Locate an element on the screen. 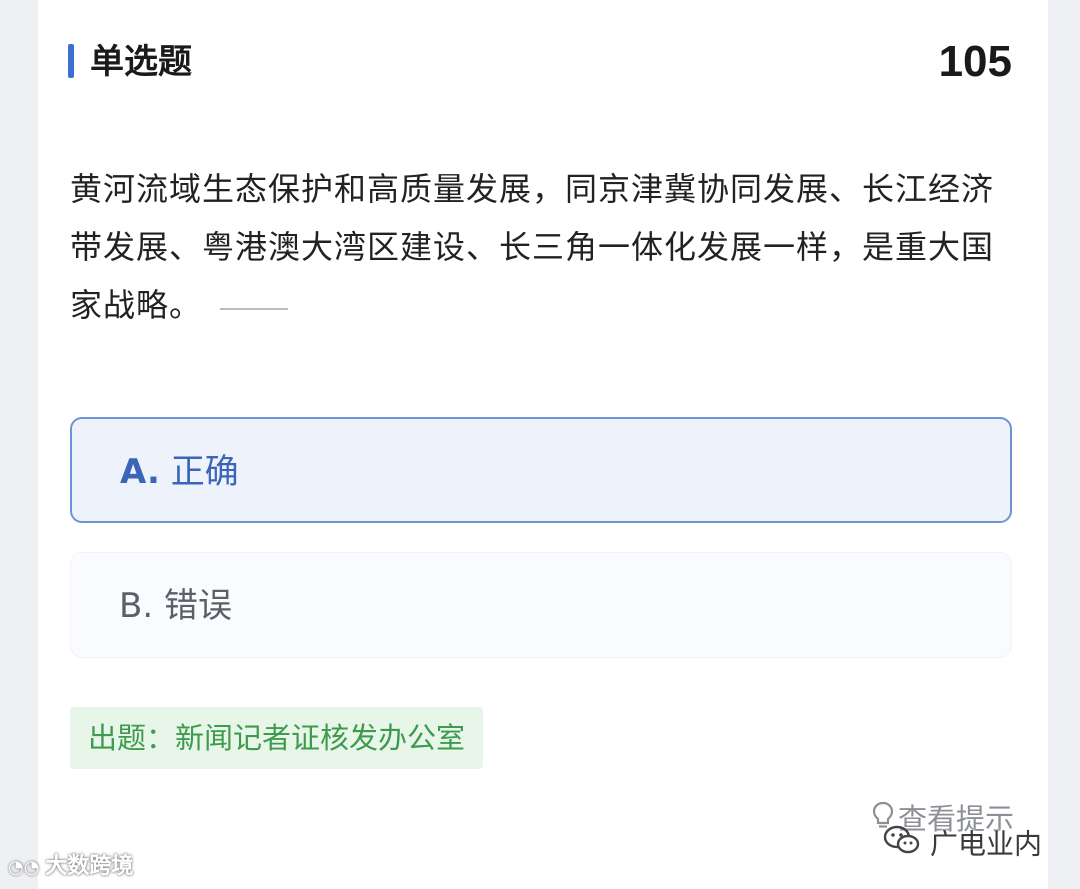  watermark-right: 广电业内 is located at coordinates (962, 845).